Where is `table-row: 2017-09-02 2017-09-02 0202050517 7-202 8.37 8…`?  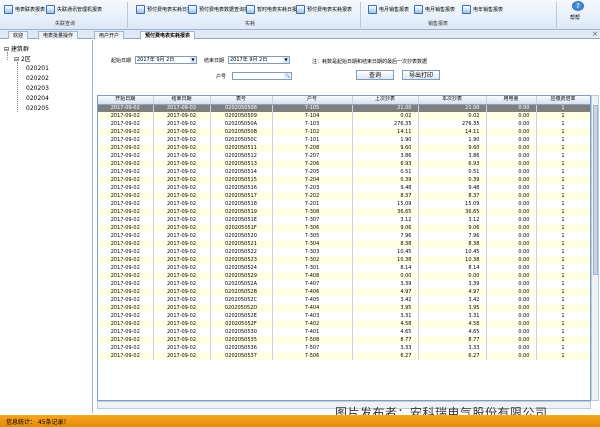 table-row: 2017-09-02 2017-09-02 0202050517 7-202 8.37 8… is located at coordinates (344, 196).